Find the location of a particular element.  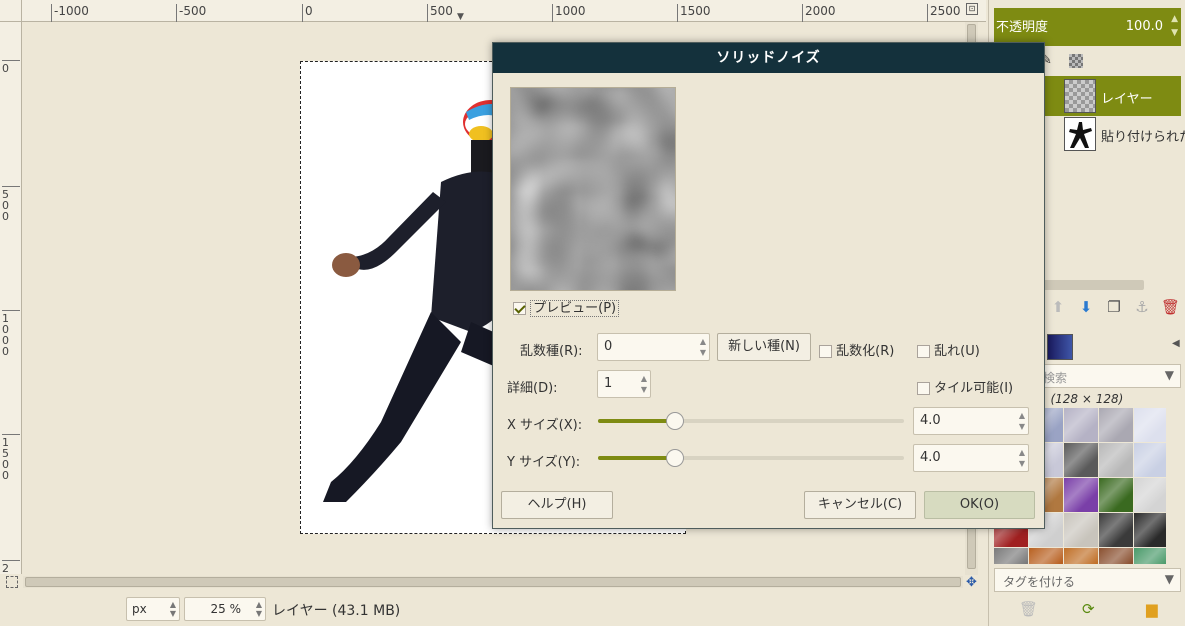

randomize-toggle: 乱数化(R) is located at coordinates (856, 349).